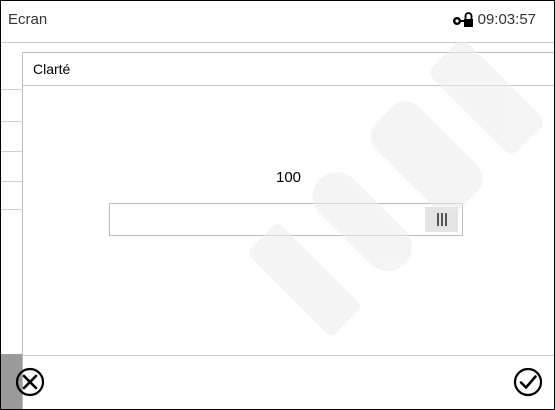 Image resolution: width=555 pixels, height=410 pixels. I want to click on cancel-circle-icon, so click(30, 382).